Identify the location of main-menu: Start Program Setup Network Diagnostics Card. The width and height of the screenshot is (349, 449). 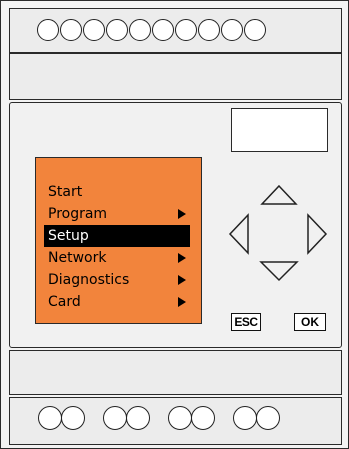
(117, 247).